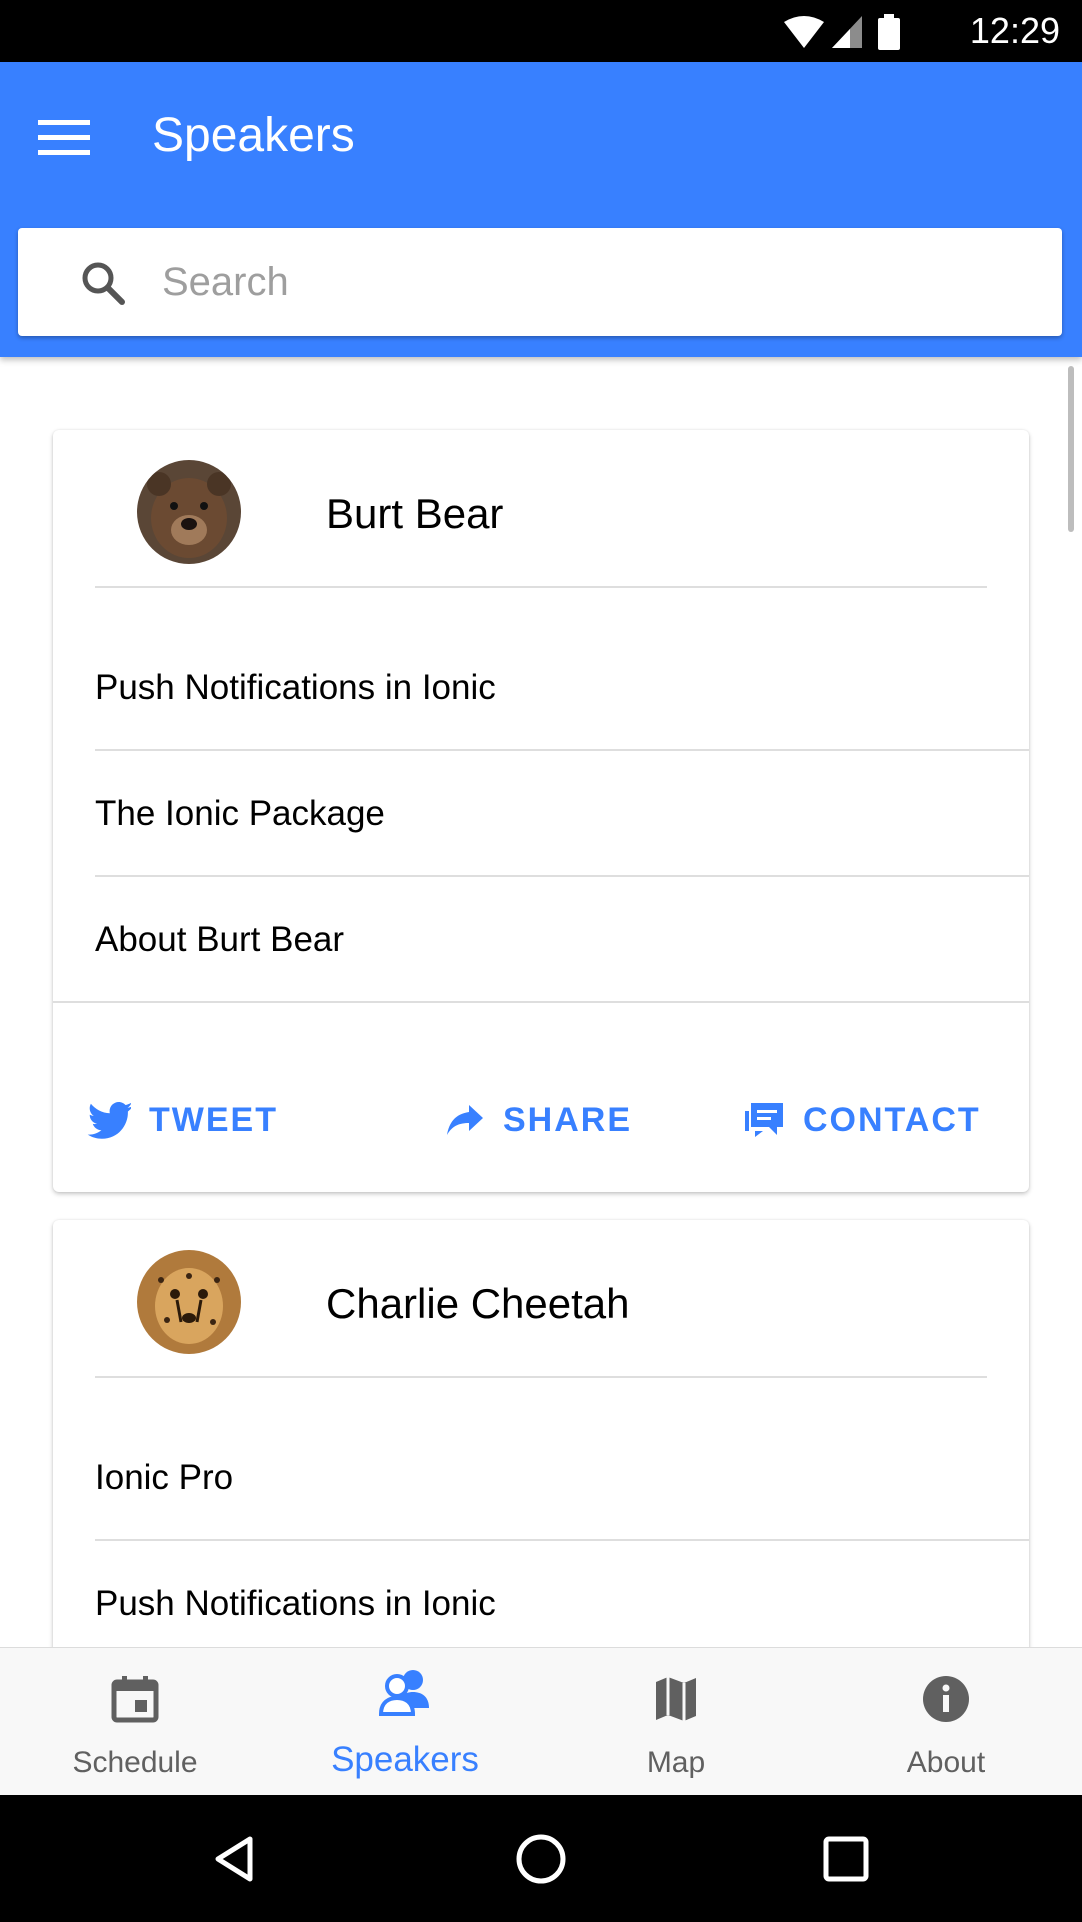 This screenshot has height=1922, width=1082. What do you see at coordinates (541, 814) in the screenshot?
I see `session-item: The Ionic Package` at bounding box center [541, 814].